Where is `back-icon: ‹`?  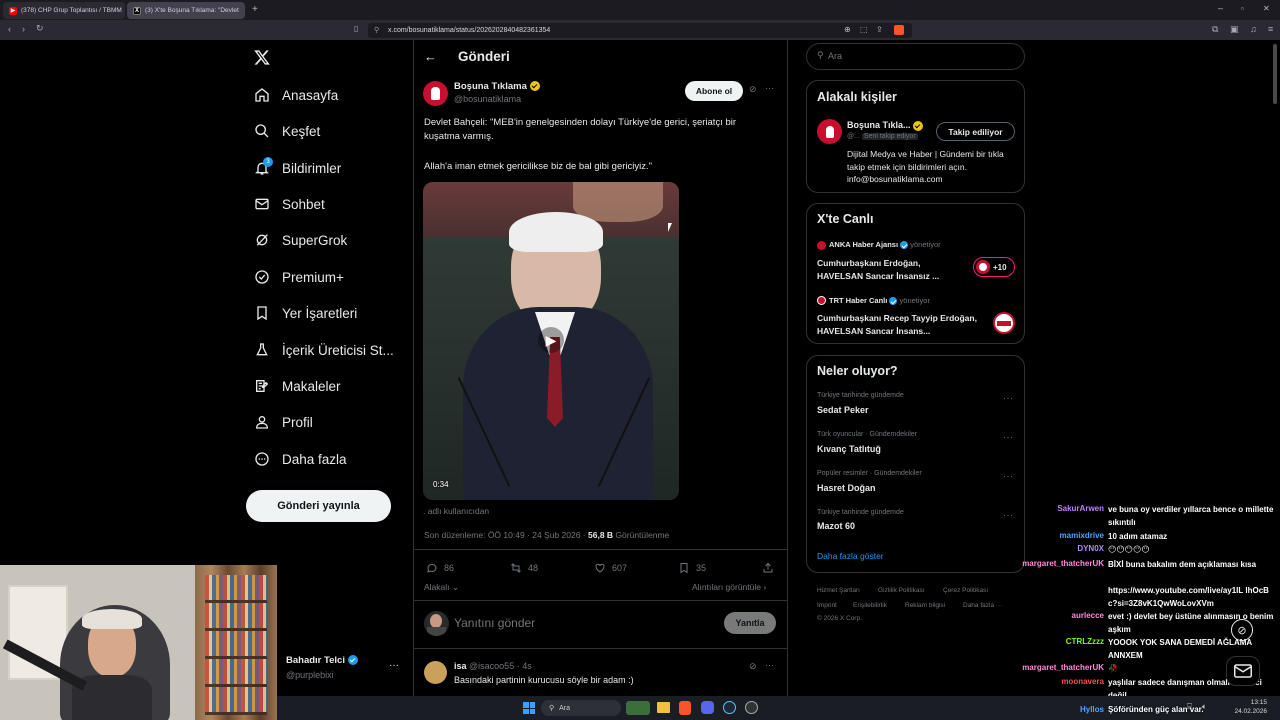 back-icon: ‹ is located at coordinates (9, 29).